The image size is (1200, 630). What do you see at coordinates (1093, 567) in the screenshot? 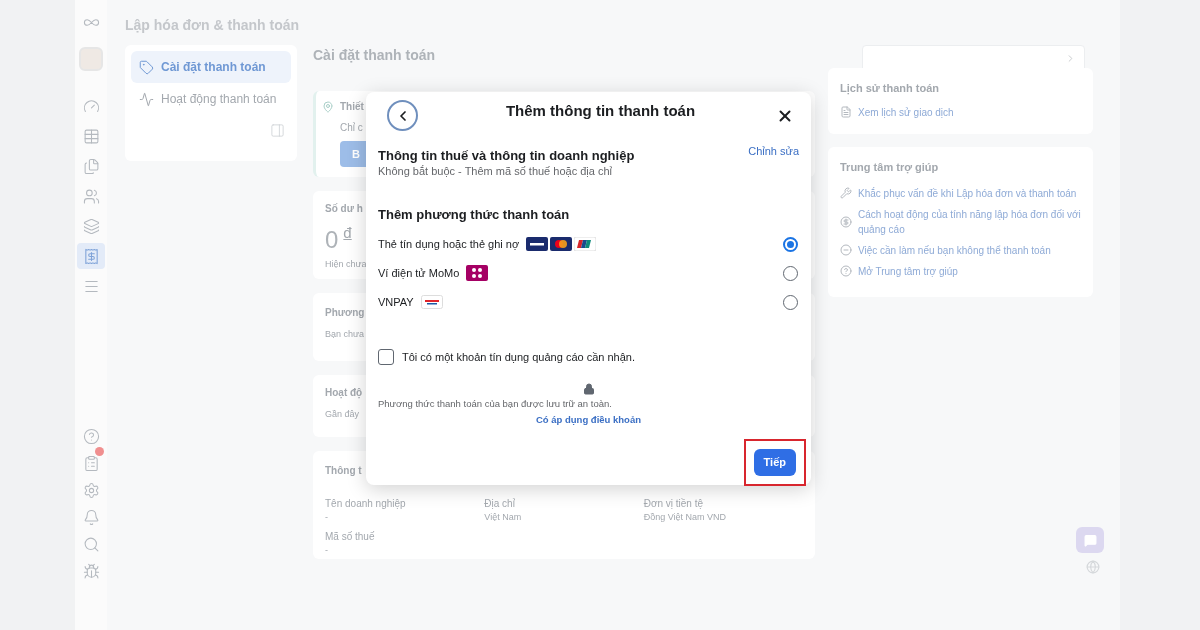
I see `globe-icon` at bounding box center [1093, 567].